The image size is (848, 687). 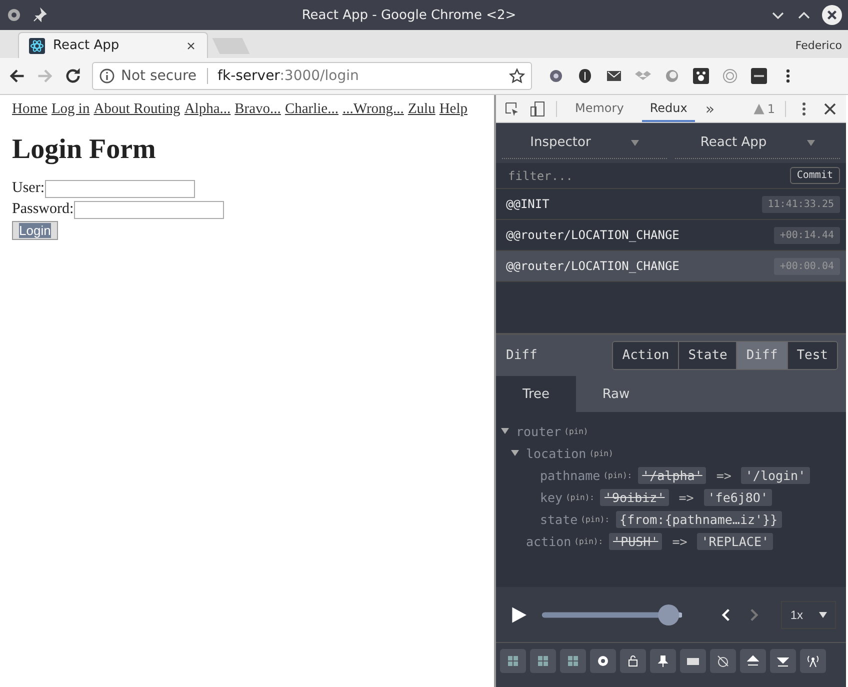 What do you see at coordinates (556, 453) in the screenshot?
I see `tree-key: location` at bounding box center [556, 453].